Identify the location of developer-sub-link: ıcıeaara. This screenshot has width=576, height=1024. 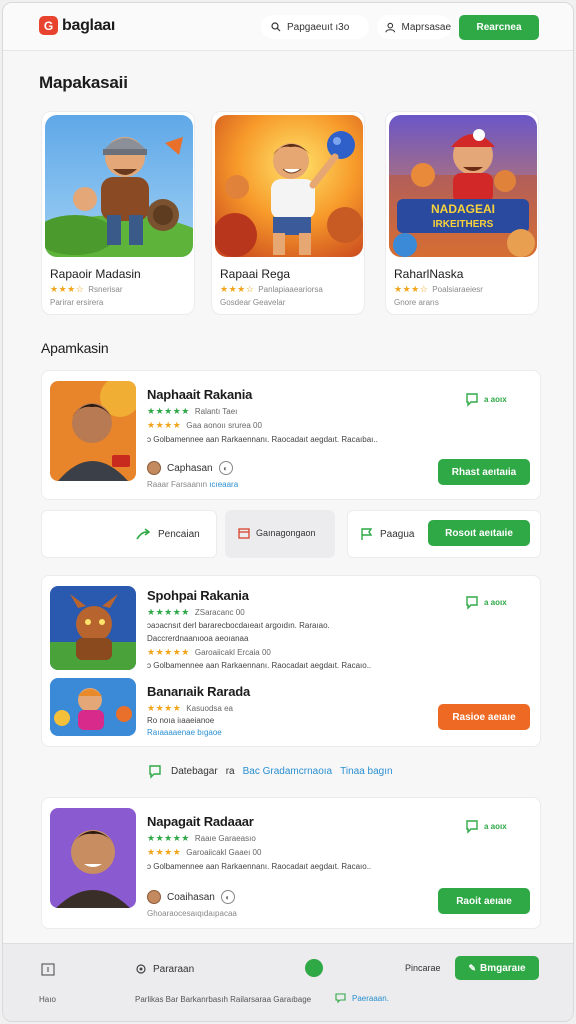
(223, 484).